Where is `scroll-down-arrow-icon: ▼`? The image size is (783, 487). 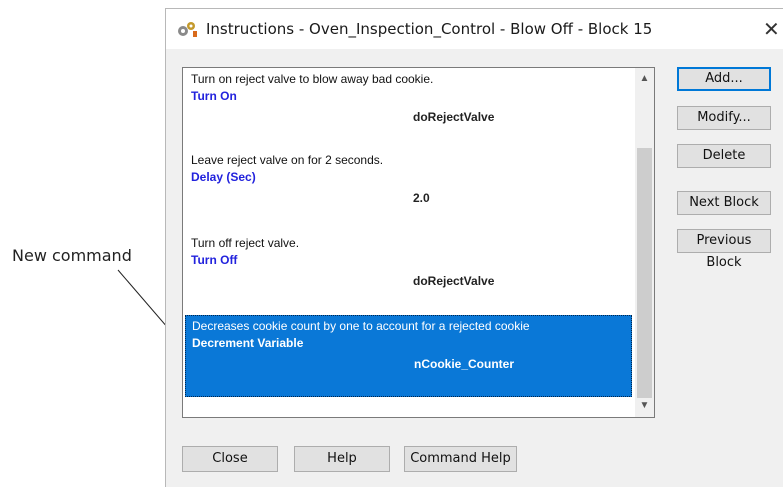 scroll-down-arrow-icon: ▼ is located at coordinates (644, 406).